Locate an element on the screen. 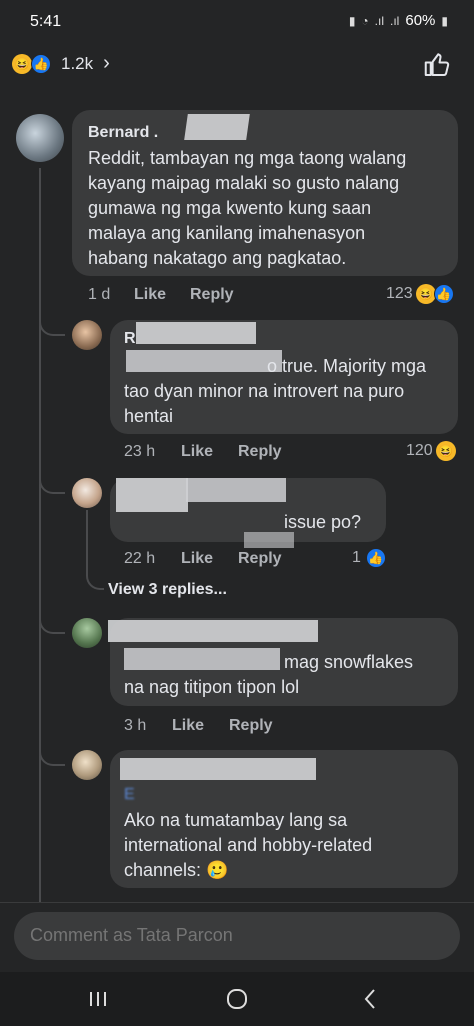 The width and height of the screenshot is (474, 1026). recent-apps-icon is located at coordinates (98, 999).